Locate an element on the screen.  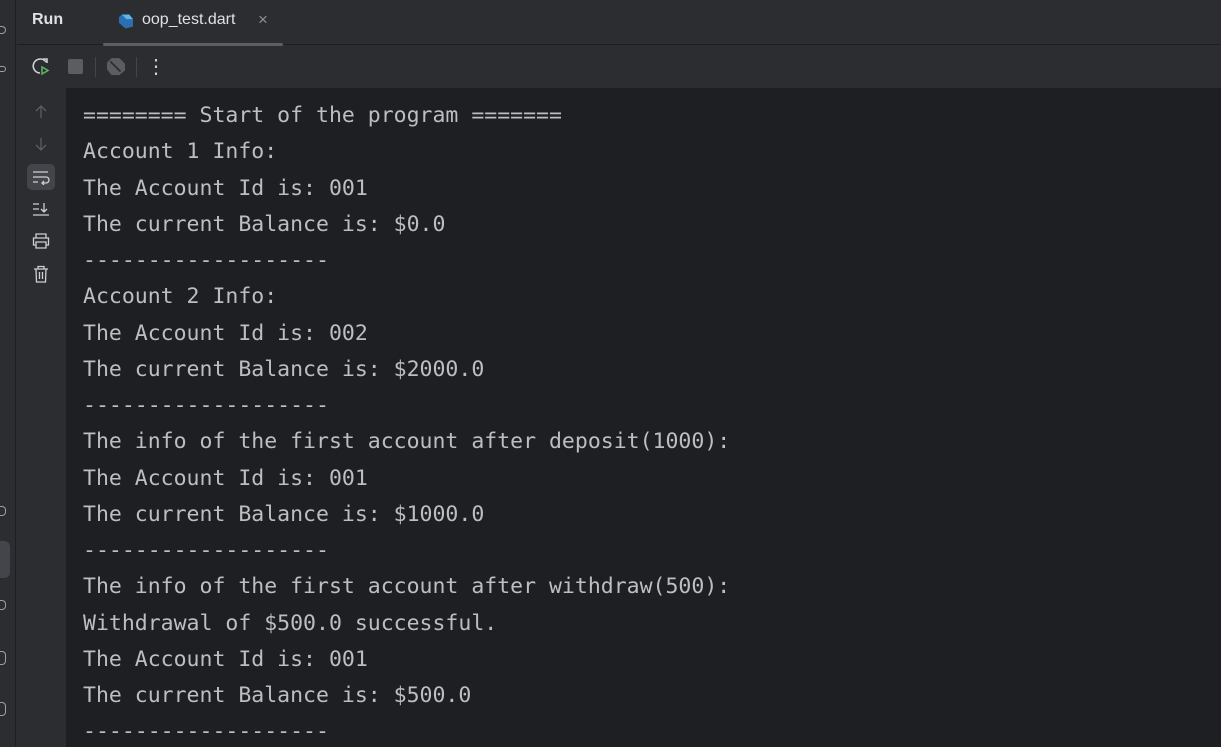
scroll-up-button is located at coordinates (41, 112).